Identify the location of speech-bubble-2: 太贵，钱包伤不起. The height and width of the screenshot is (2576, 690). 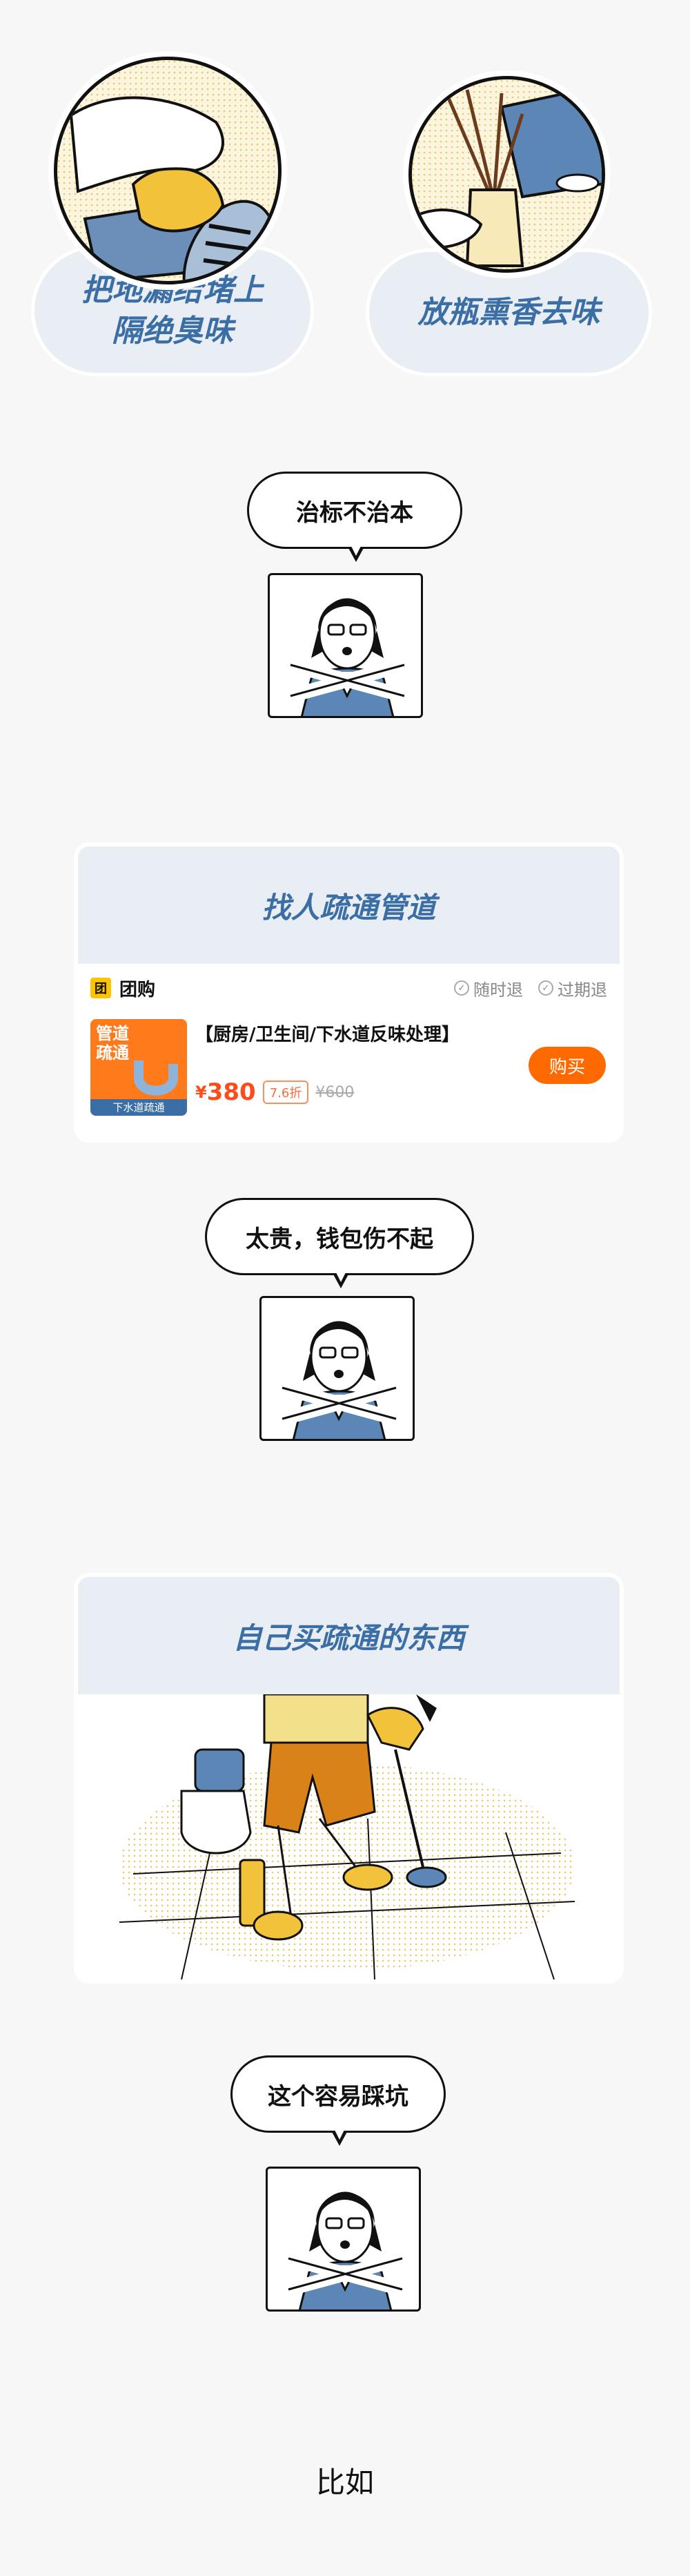
(339, 1243).